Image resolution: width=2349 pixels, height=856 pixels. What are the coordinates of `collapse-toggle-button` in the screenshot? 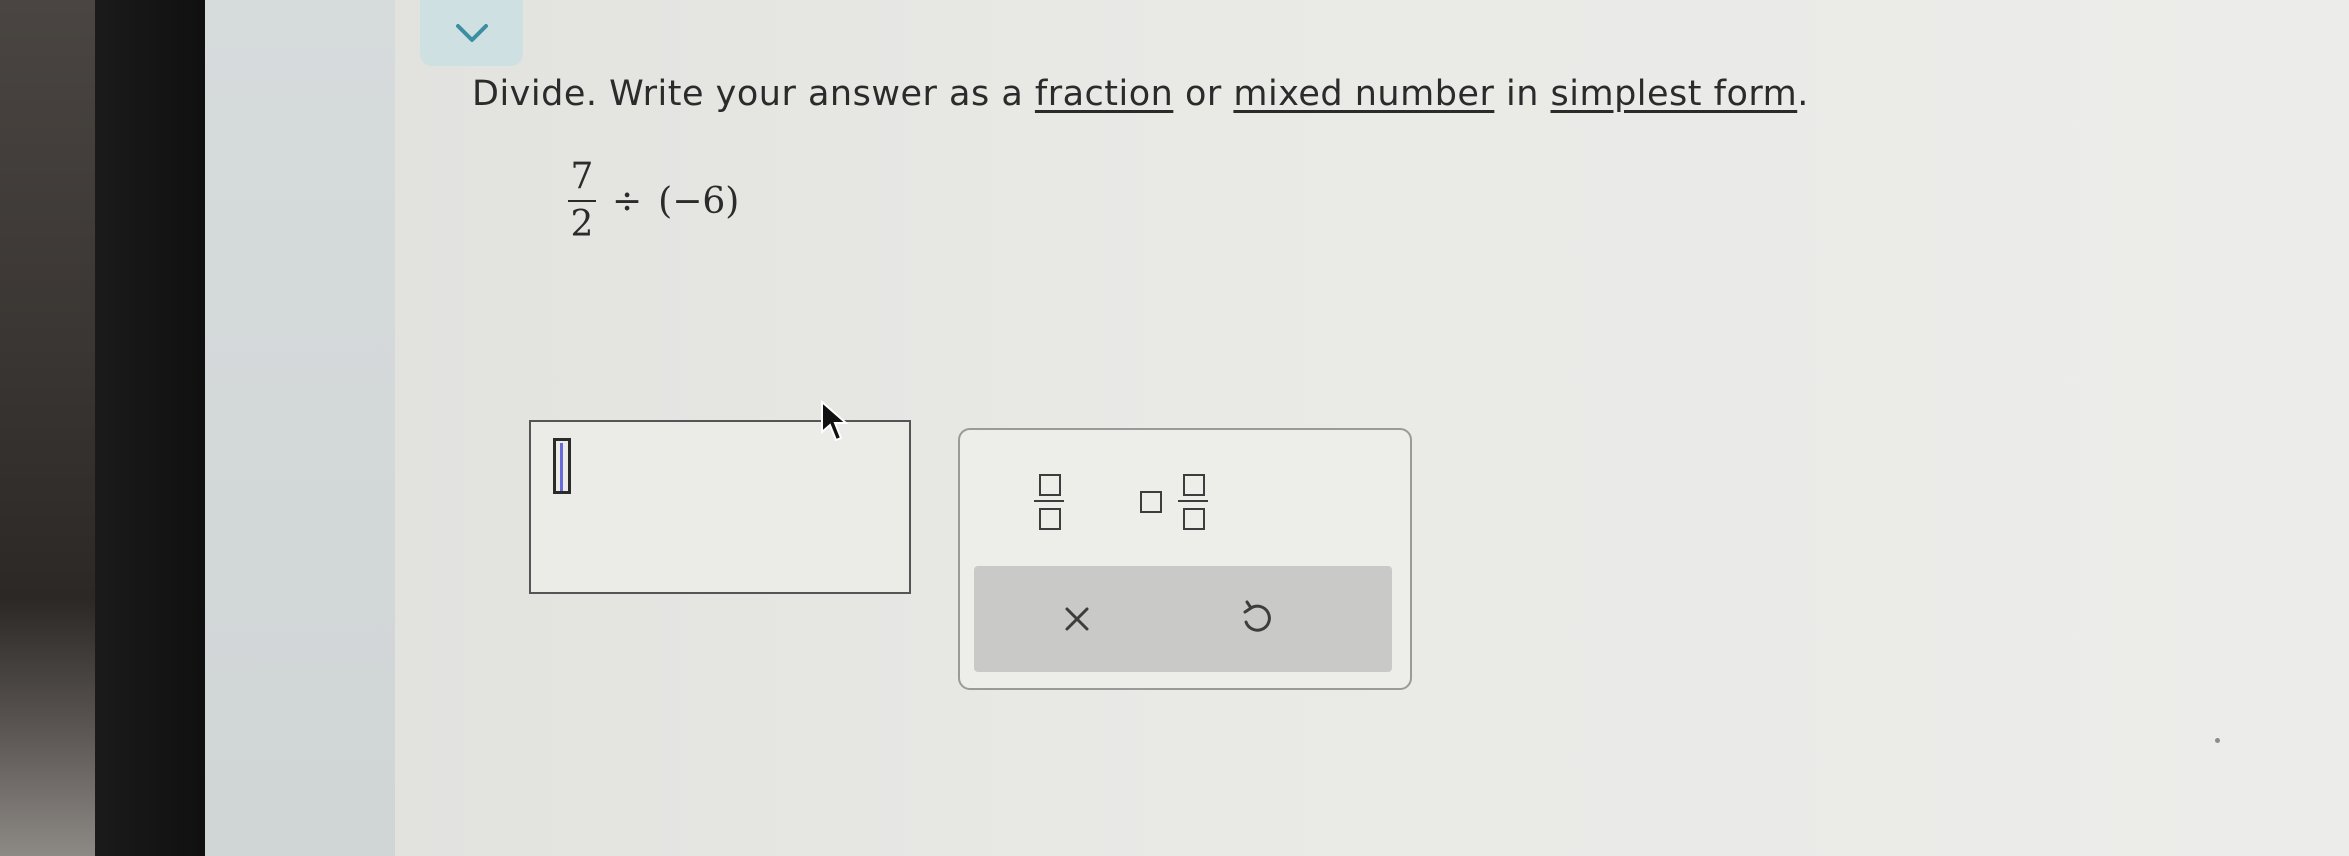 It's located at (471, 33).